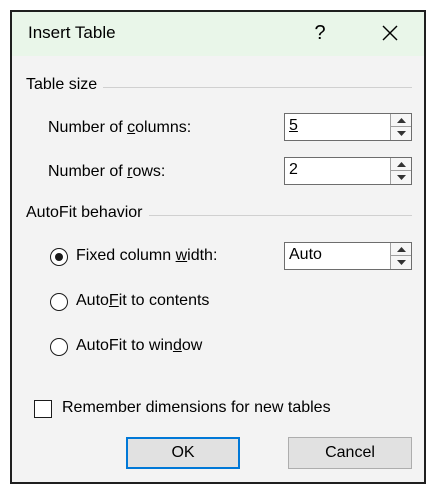 The image size is (440, 500). What do you see at coordinates (401, 133) in the screenshot?
I see `columns-down-arrow-icon` at bounding box center [401, 133].